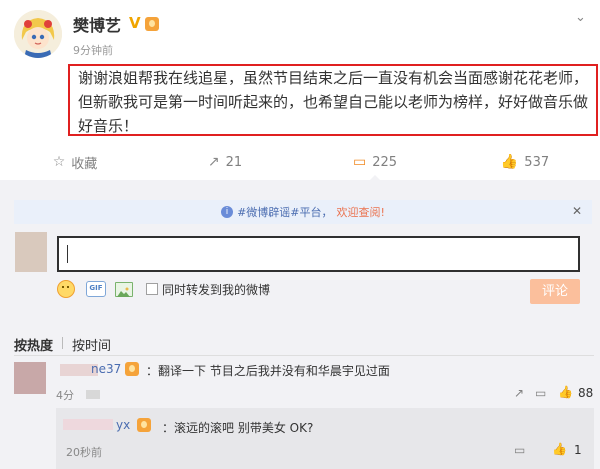 Image resolution: width=600 pixels, height=469 pixels. Describe the element at coordinates (106, 369) in the screenshot. I see `commenter-name: ne37` at that location.